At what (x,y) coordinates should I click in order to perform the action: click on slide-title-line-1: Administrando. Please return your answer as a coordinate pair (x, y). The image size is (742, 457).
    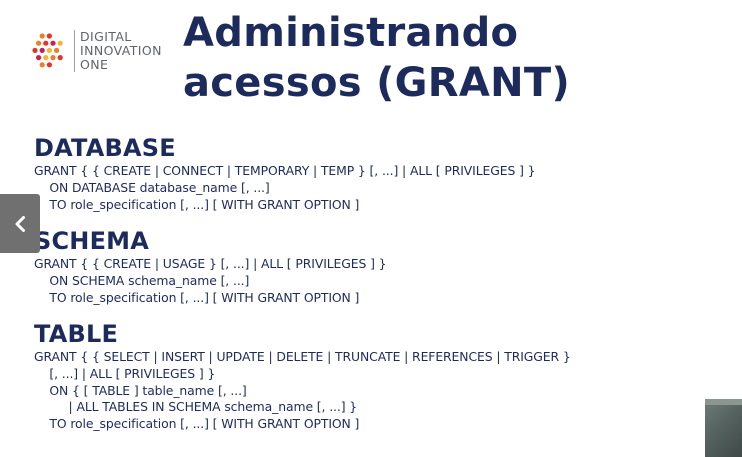
    Looking at the image, I should click on (351, 33).